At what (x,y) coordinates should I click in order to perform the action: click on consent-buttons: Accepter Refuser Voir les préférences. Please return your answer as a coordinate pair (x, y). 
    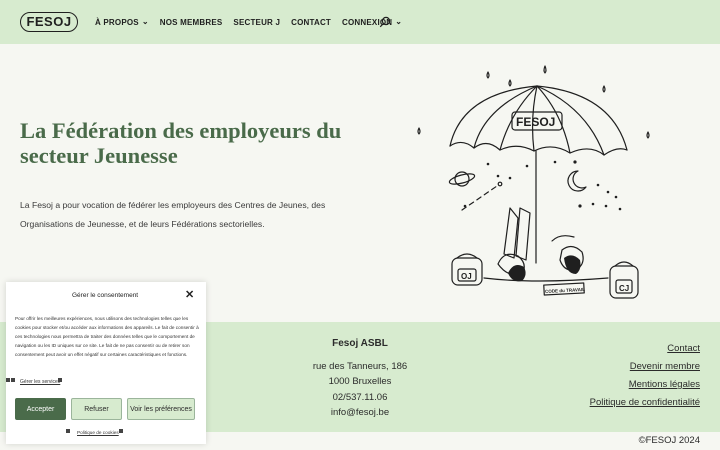
    Looking at the image, I should click on (105, 409).